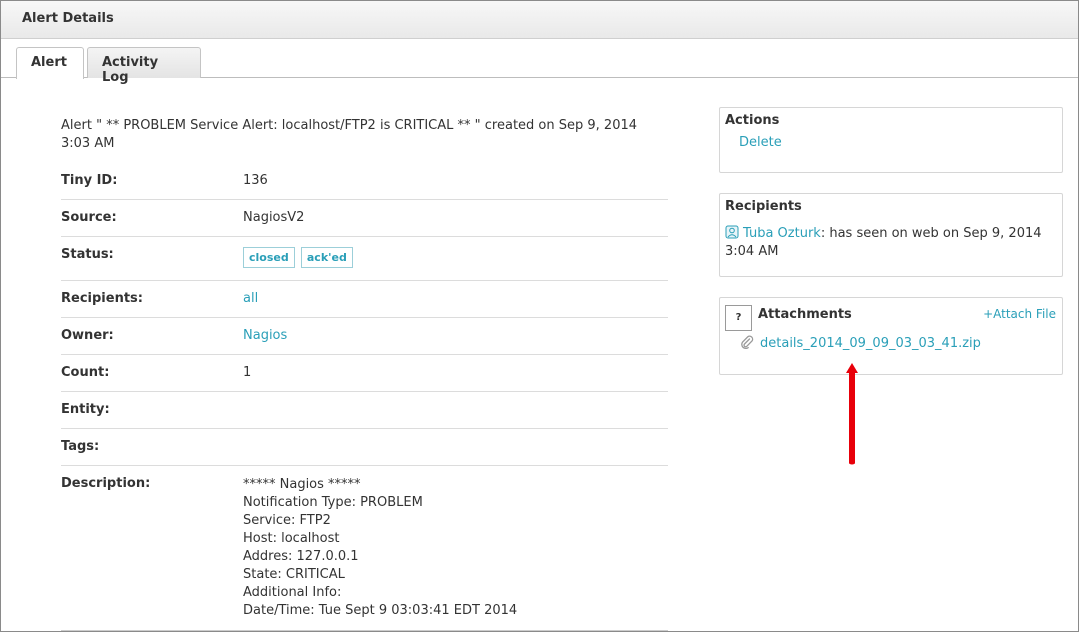 The height and width of the screenshot is (632, 1079). What do you see at coordinates (1019, 314) in the screenshot?
I see `attach-file-link: +Attach File` at bounding box center [1019, 314].